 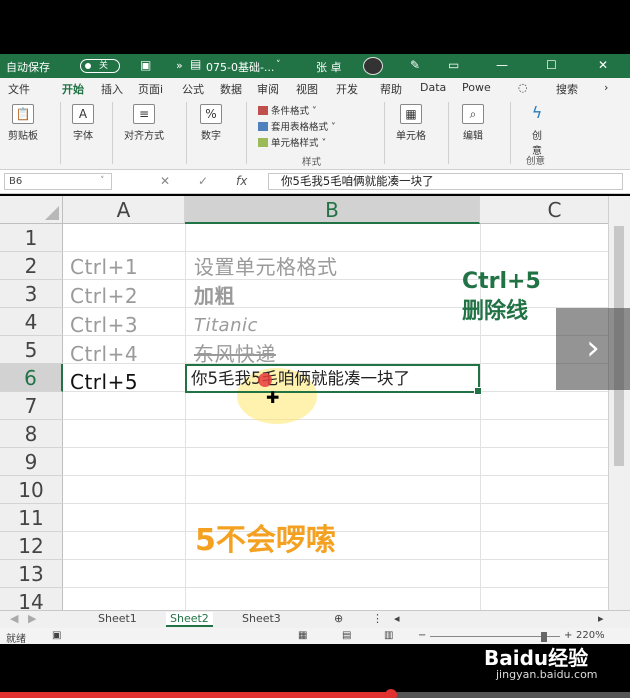 I want to click on cell-a5: Ctrl+4, so click(x=104, y=354).